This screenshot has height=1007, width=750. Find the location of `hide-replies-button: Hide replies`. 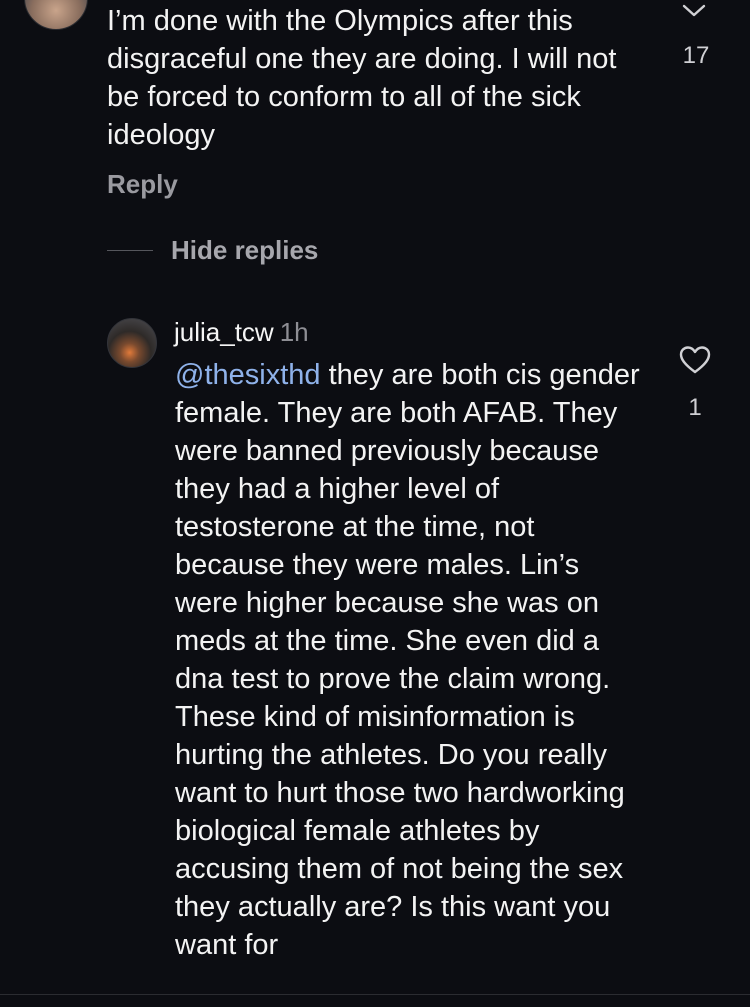

hide-replies-button: Hide replies is located at coordinates (212, 250).